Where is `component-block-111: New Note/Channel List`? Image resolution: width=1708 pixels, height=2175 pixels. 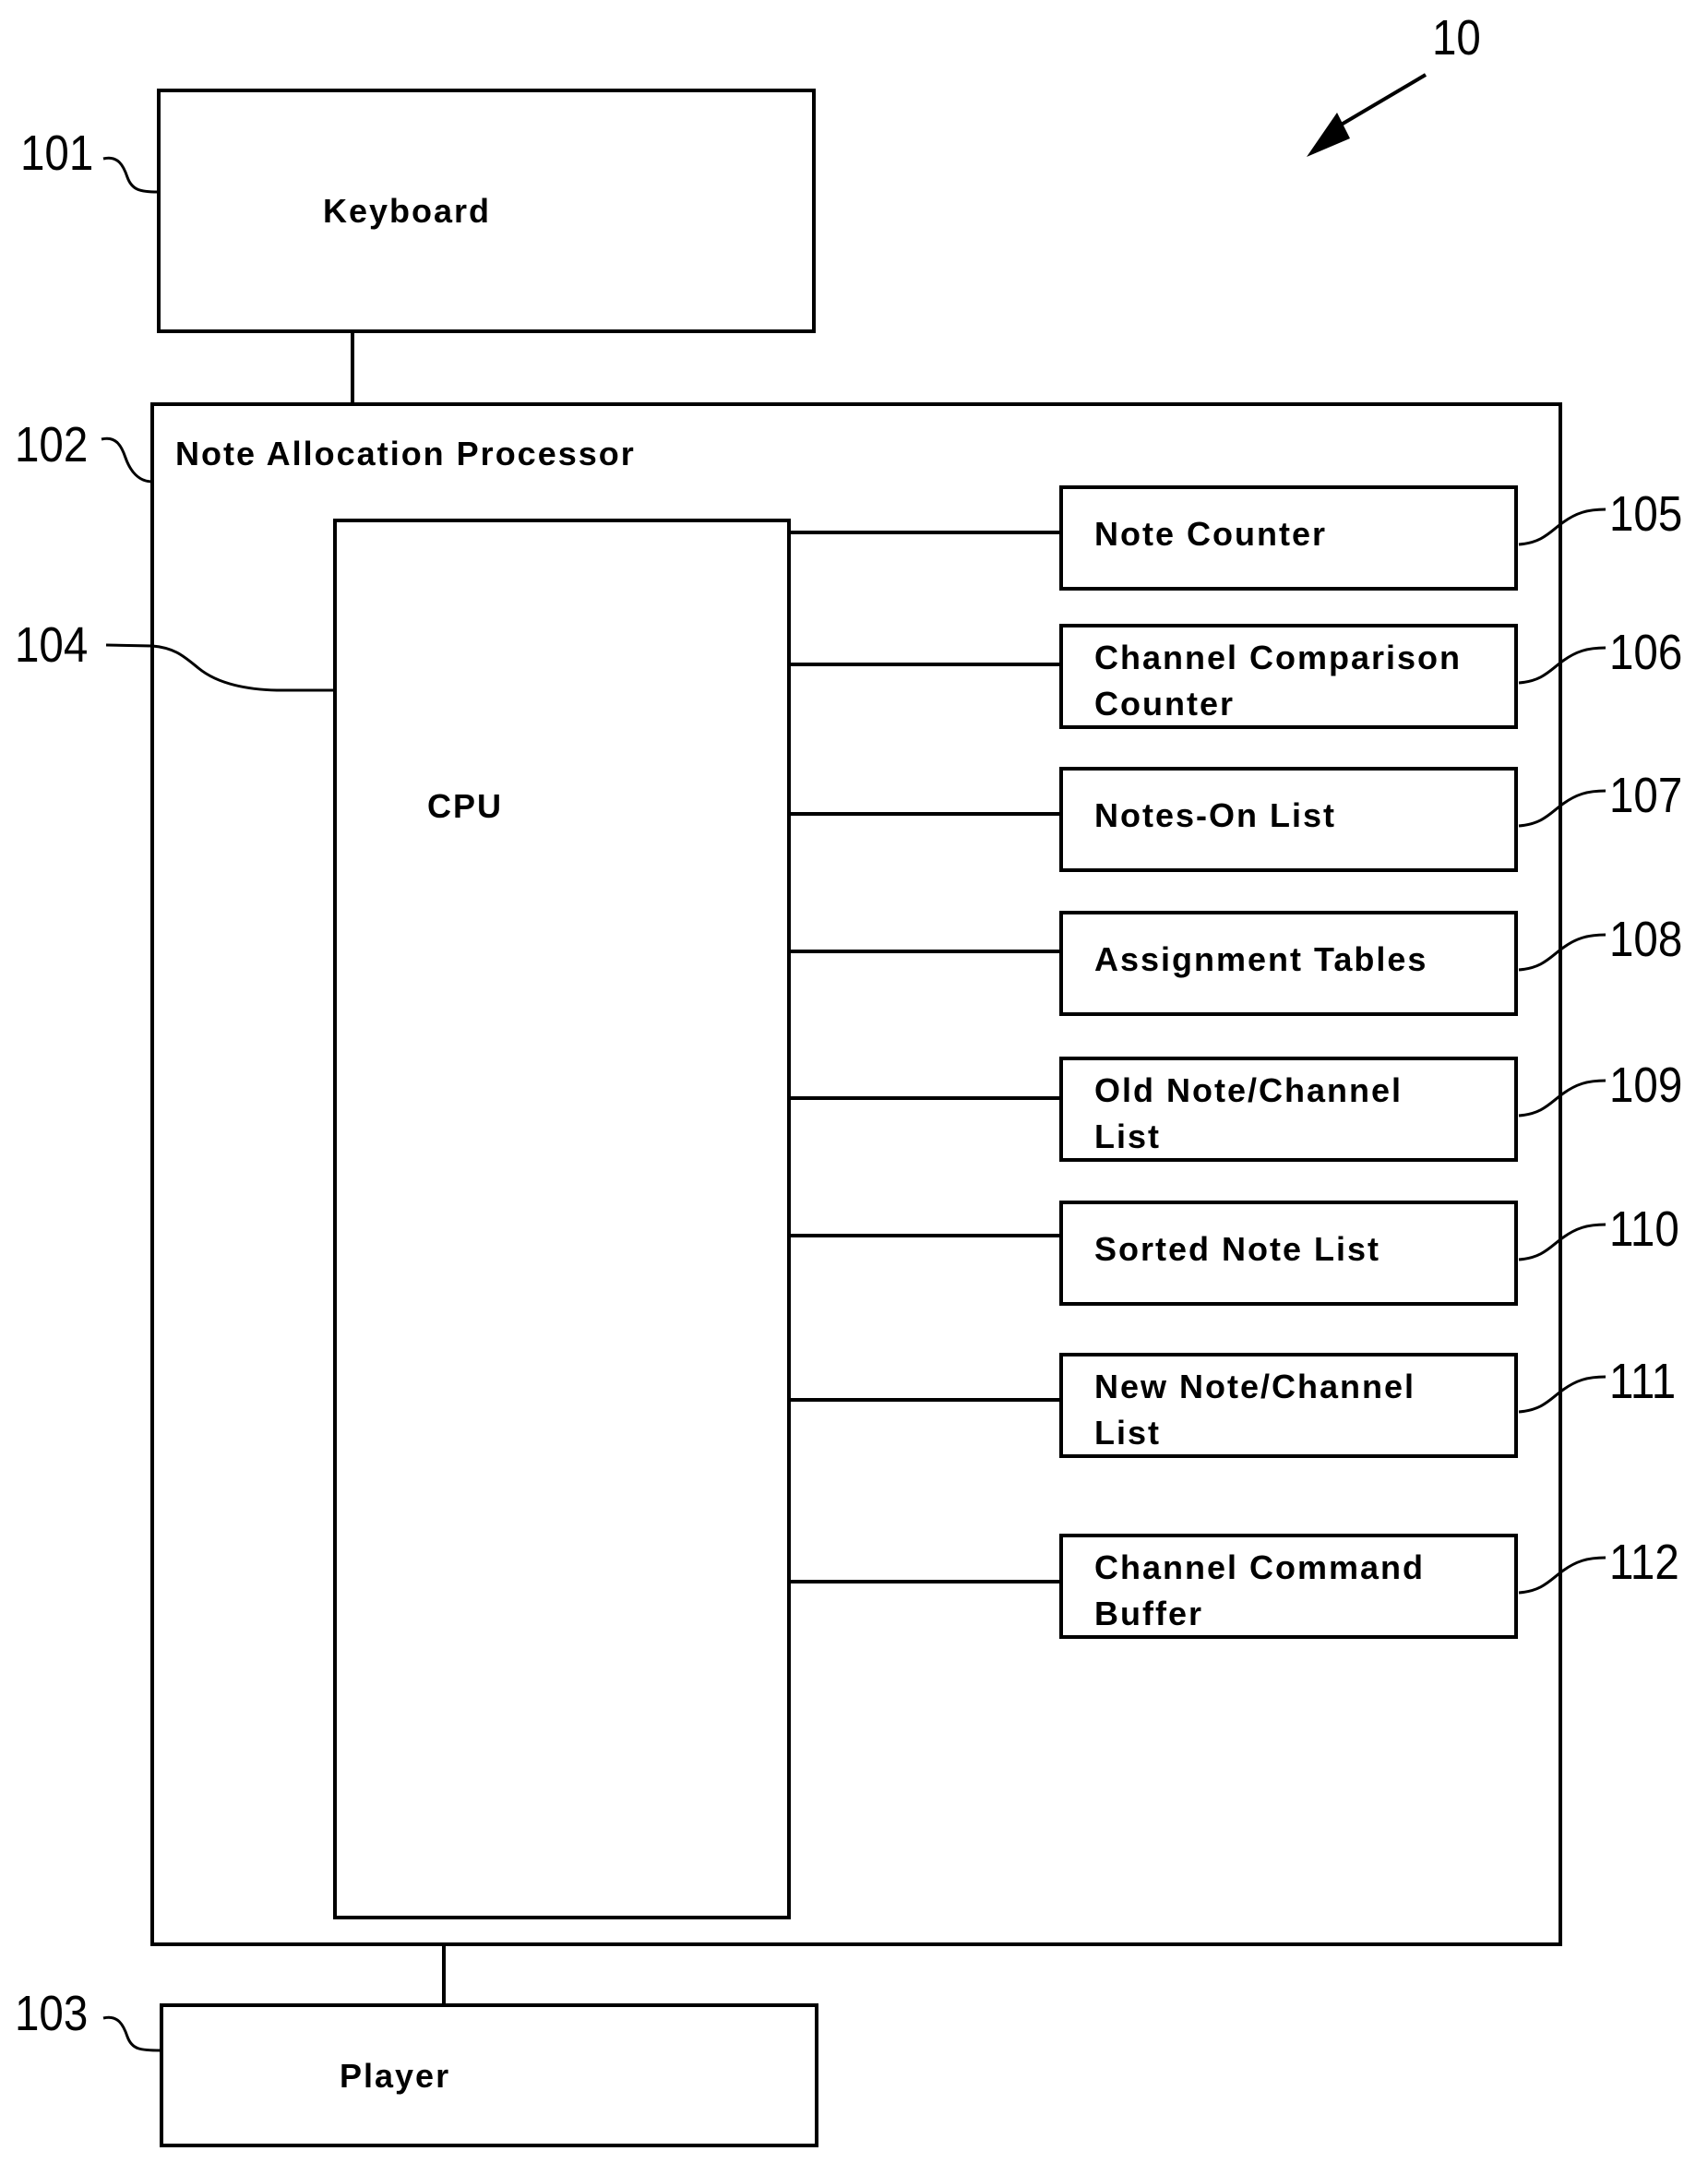 component-block-111: New Note/Channel List is located at coordinates (1288, 1405).